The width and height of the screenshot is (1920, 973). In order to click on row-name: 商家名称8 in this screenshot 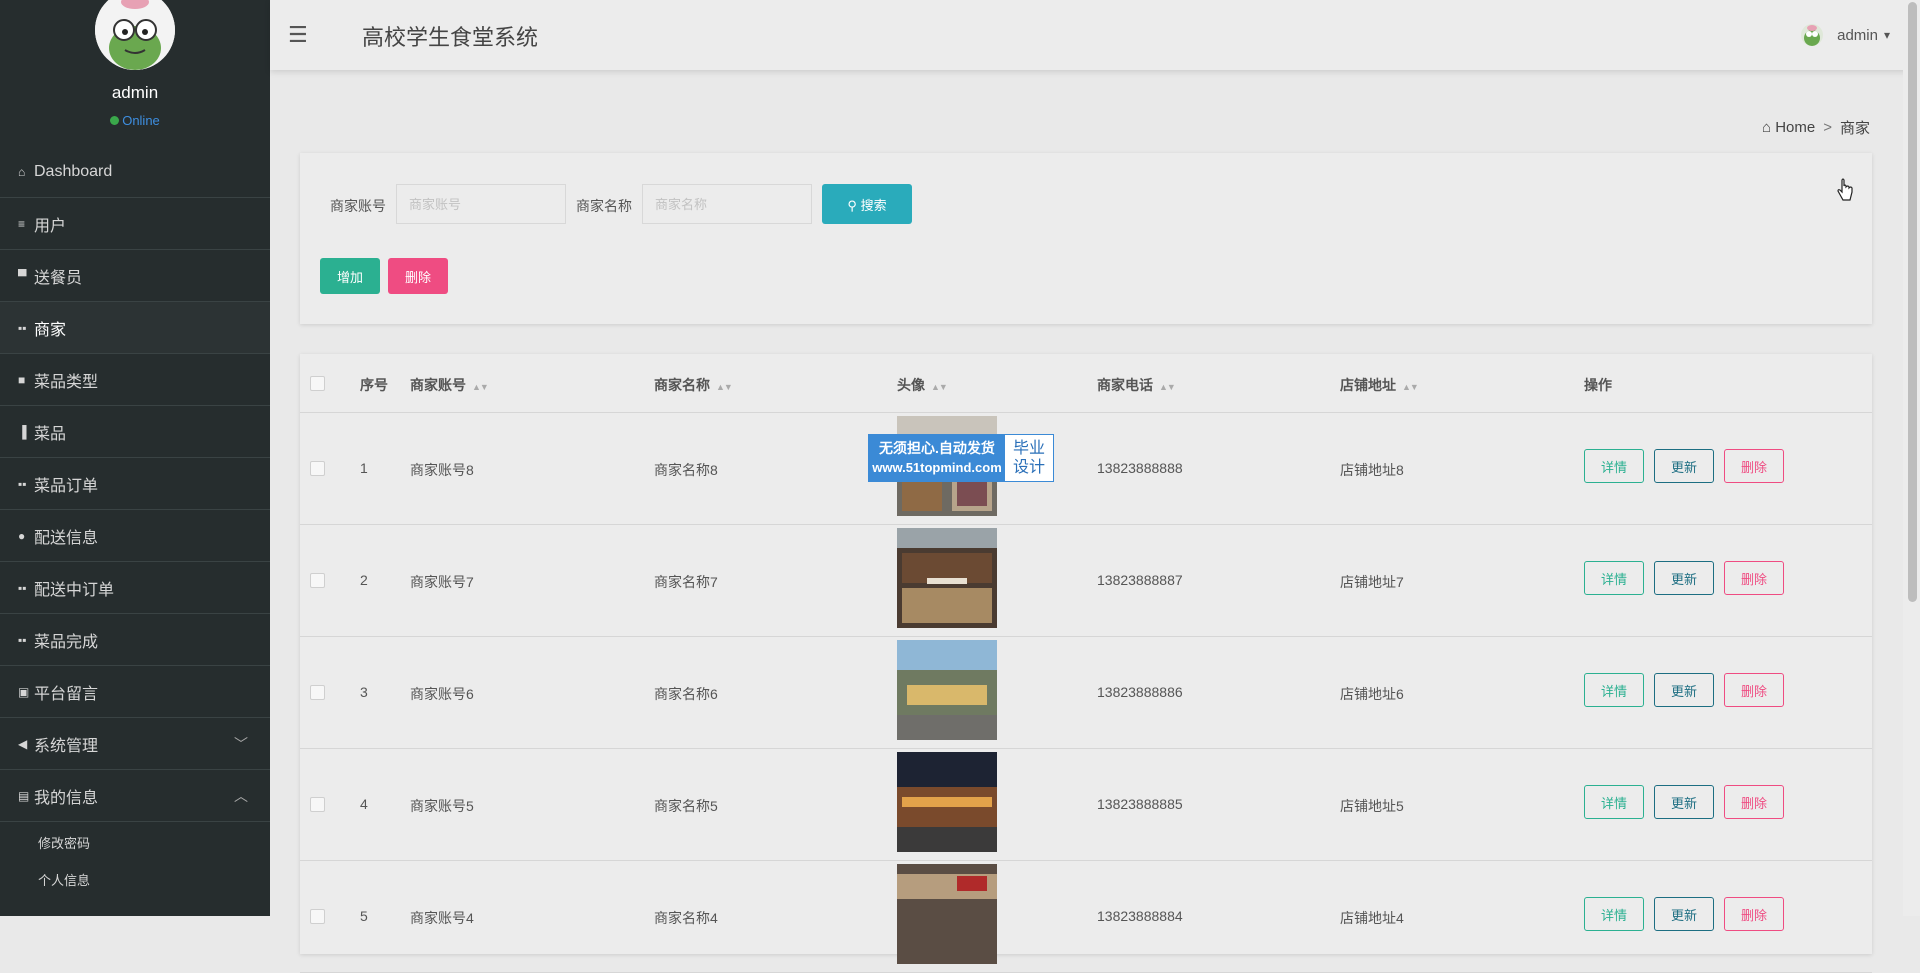, I will do `click(686, 470)`.